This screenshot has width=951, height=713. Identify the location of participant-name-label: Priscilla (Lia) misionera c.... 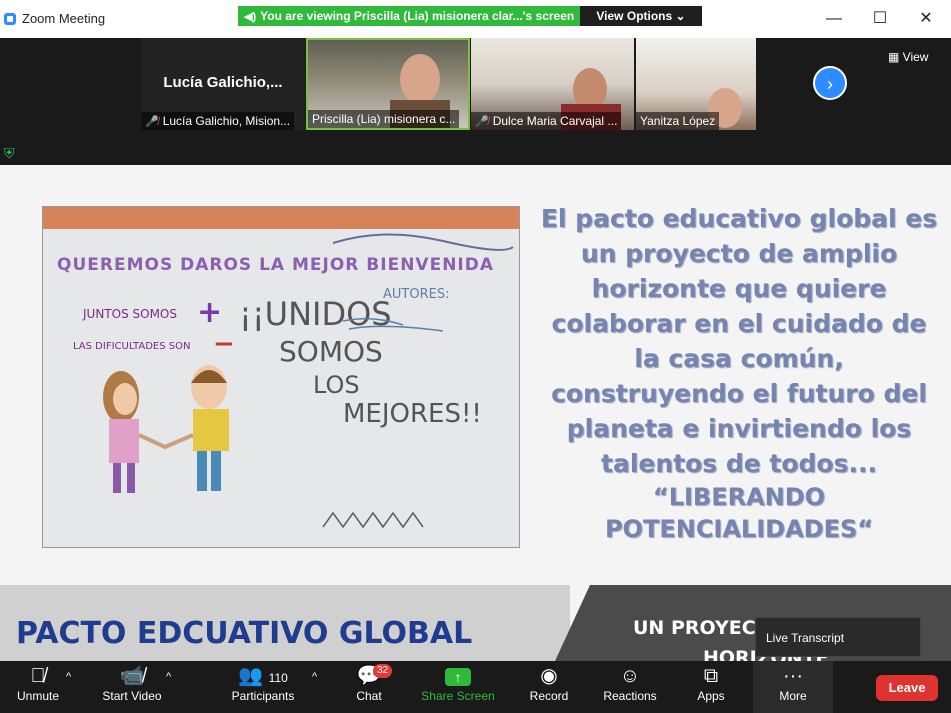
(384, 119).